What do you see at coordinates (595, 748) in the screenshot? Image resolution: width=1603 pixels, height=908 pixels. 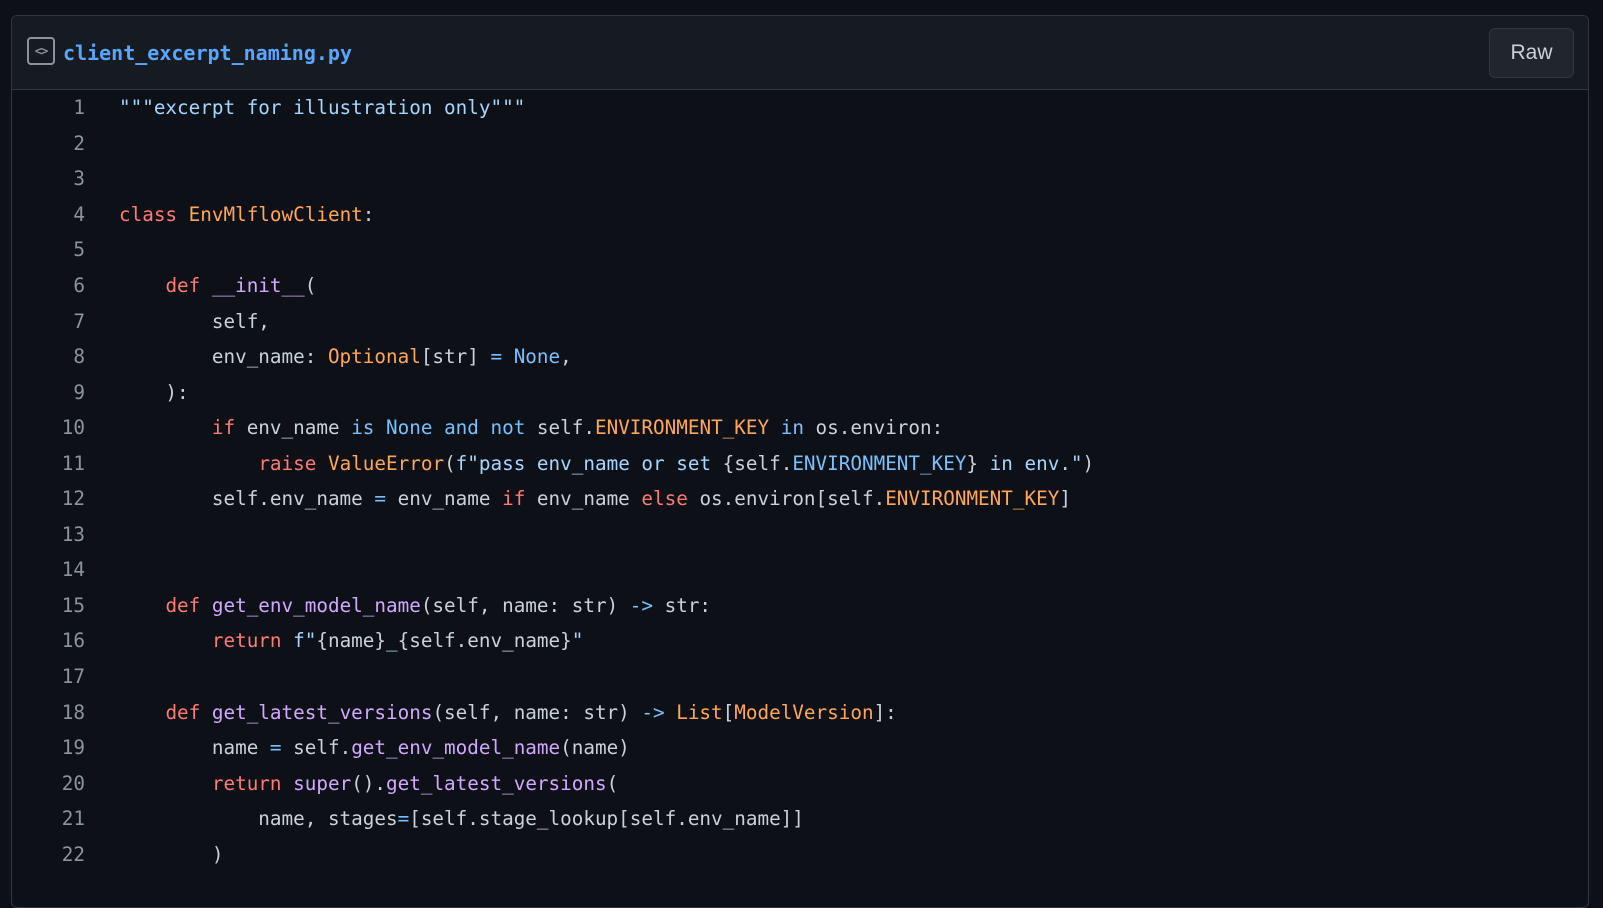 I see `code-token: (name)` at bounding box center [595, 748].